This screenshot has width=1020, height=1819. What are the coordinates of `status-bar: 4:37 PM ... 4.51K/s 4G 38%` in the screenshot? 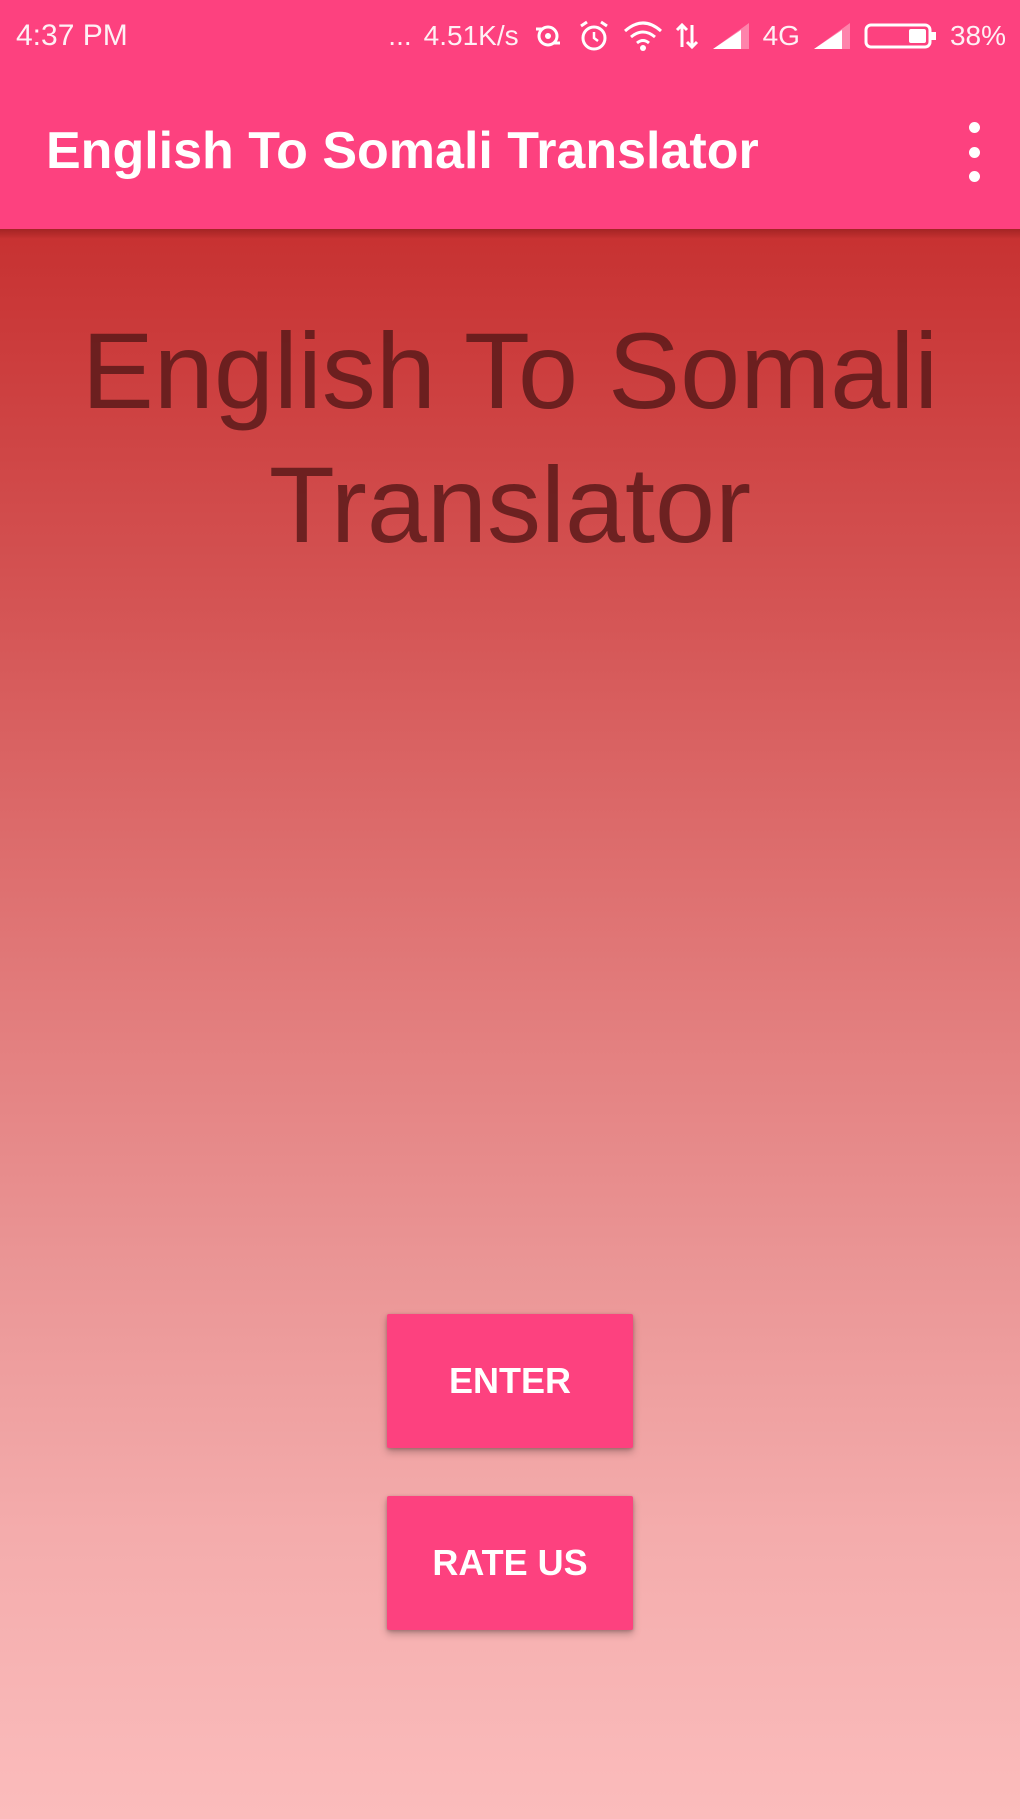 It's located at (510, 37).